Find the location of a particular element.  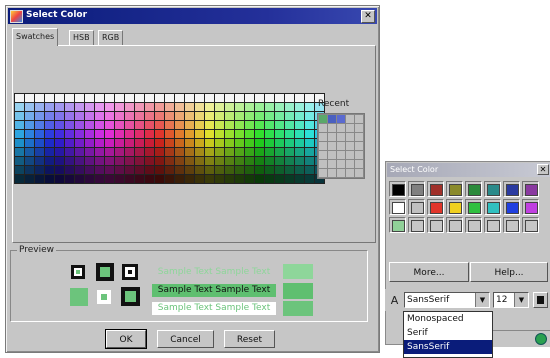

dialog-titlebar: Select Color ✕ is located at coordinates (192, 16).